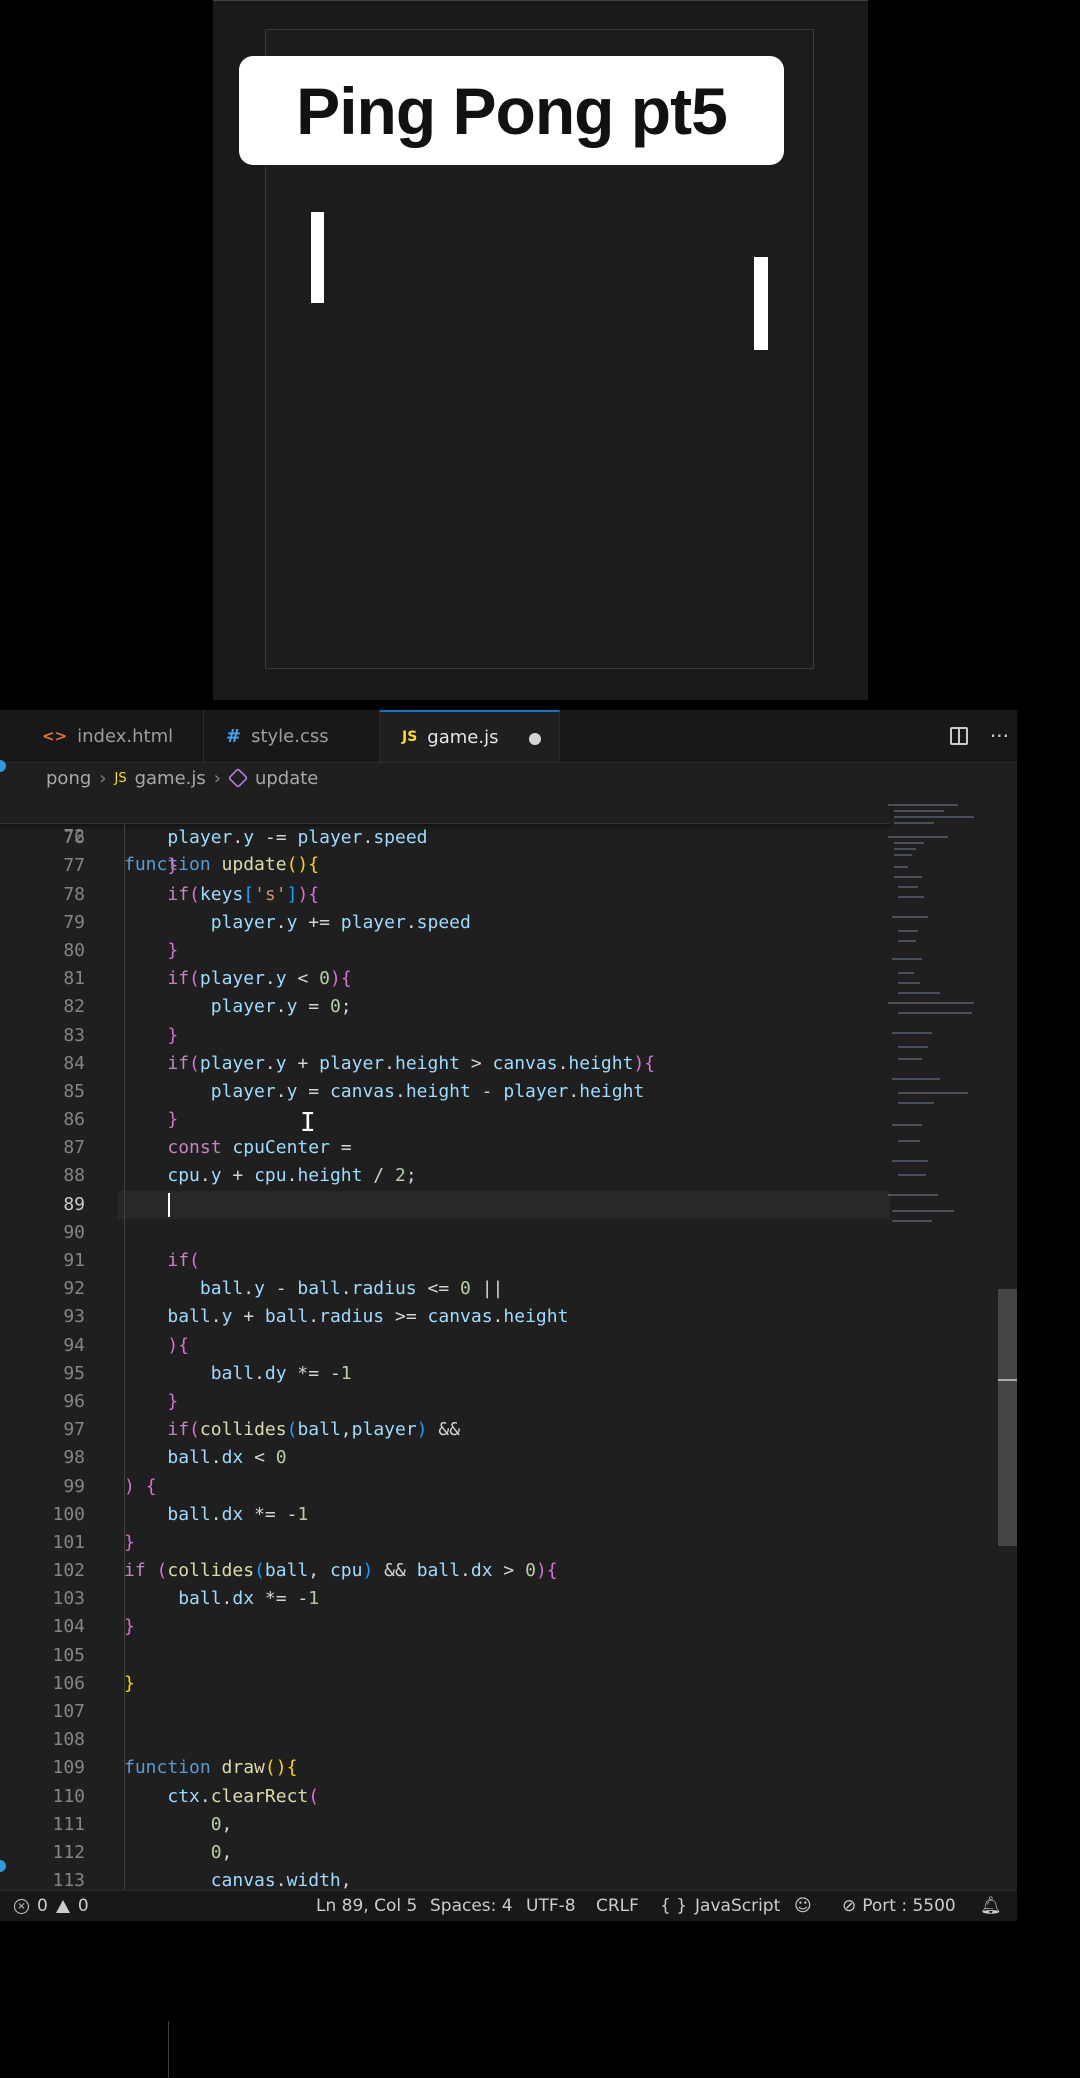 The width and height of the screenshot is (1080, 2078). What do you see at coordinates (445, 1205) in the screenshot?
I see `current-line: 89` at bounding box center [445, 1205].